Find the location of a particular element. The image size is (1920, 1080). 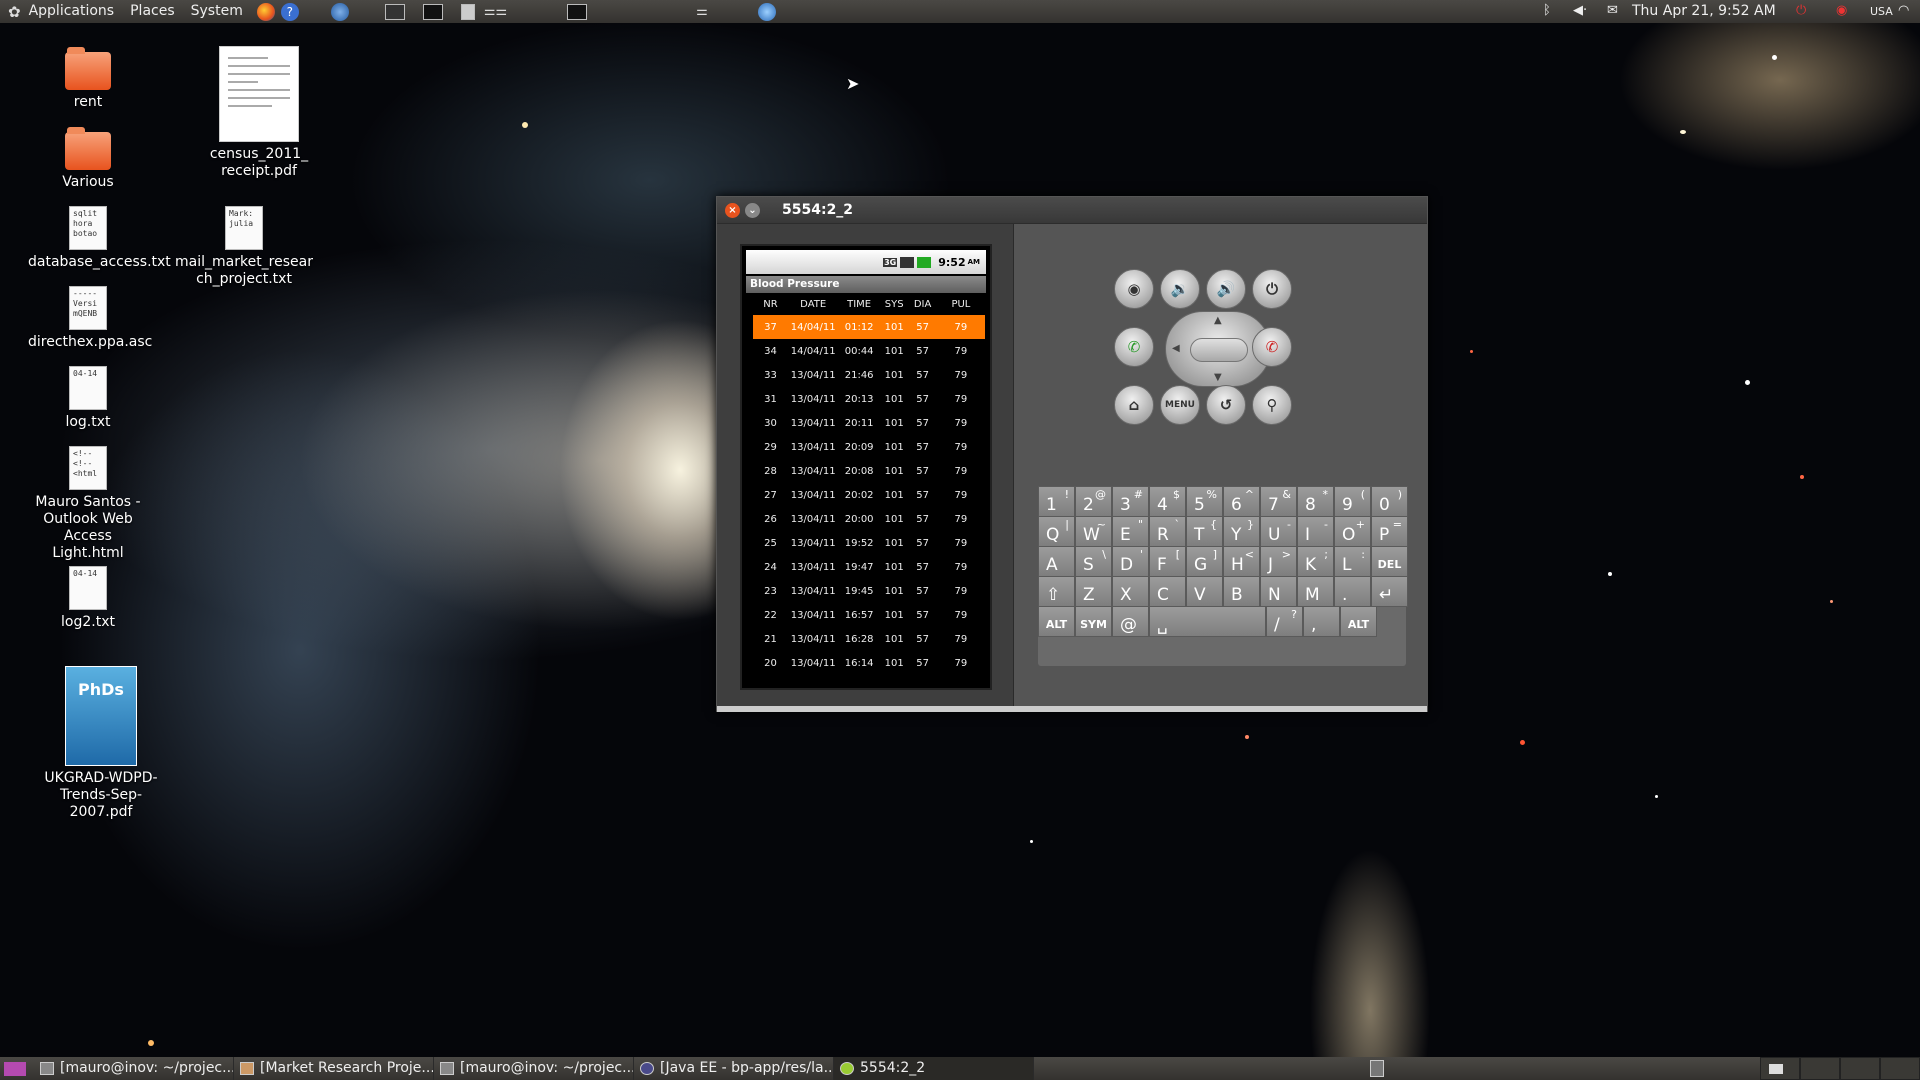

table-row: 23 13/04/11 19:45 101 57 79 is located at coordinates (869, 591).